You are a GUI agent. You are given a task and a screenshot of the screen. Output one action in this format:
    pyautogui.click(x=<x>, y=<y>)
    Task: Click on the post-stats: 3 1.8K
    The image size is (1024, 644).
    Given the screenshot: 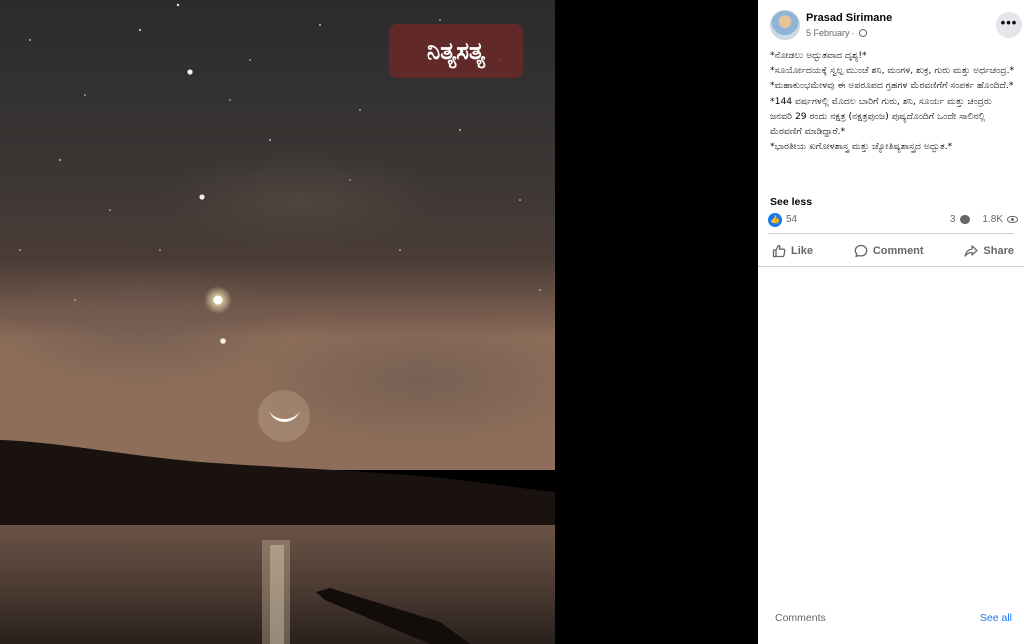 What is the action you would take?
    pyautogui.click(x=984, y=219)
    